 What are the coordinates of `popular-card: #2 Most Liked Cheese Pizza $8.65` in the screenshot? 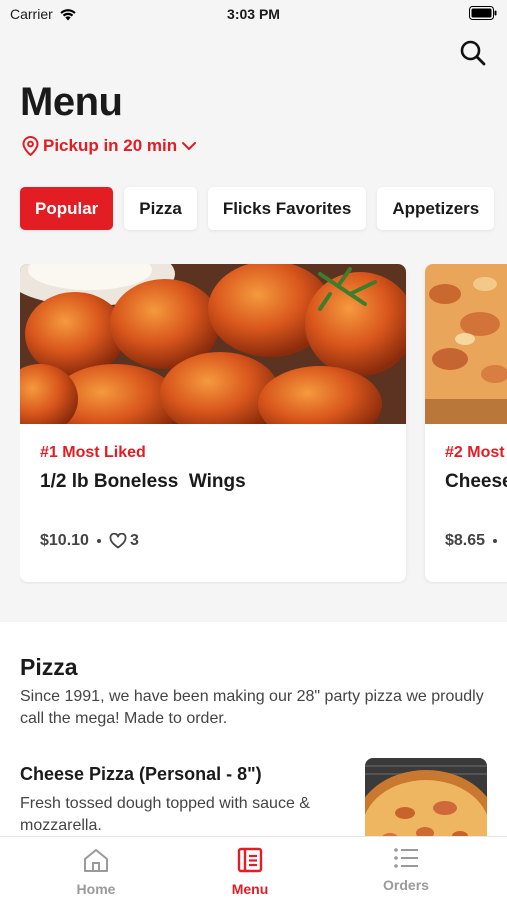 It's located at (466, 423).